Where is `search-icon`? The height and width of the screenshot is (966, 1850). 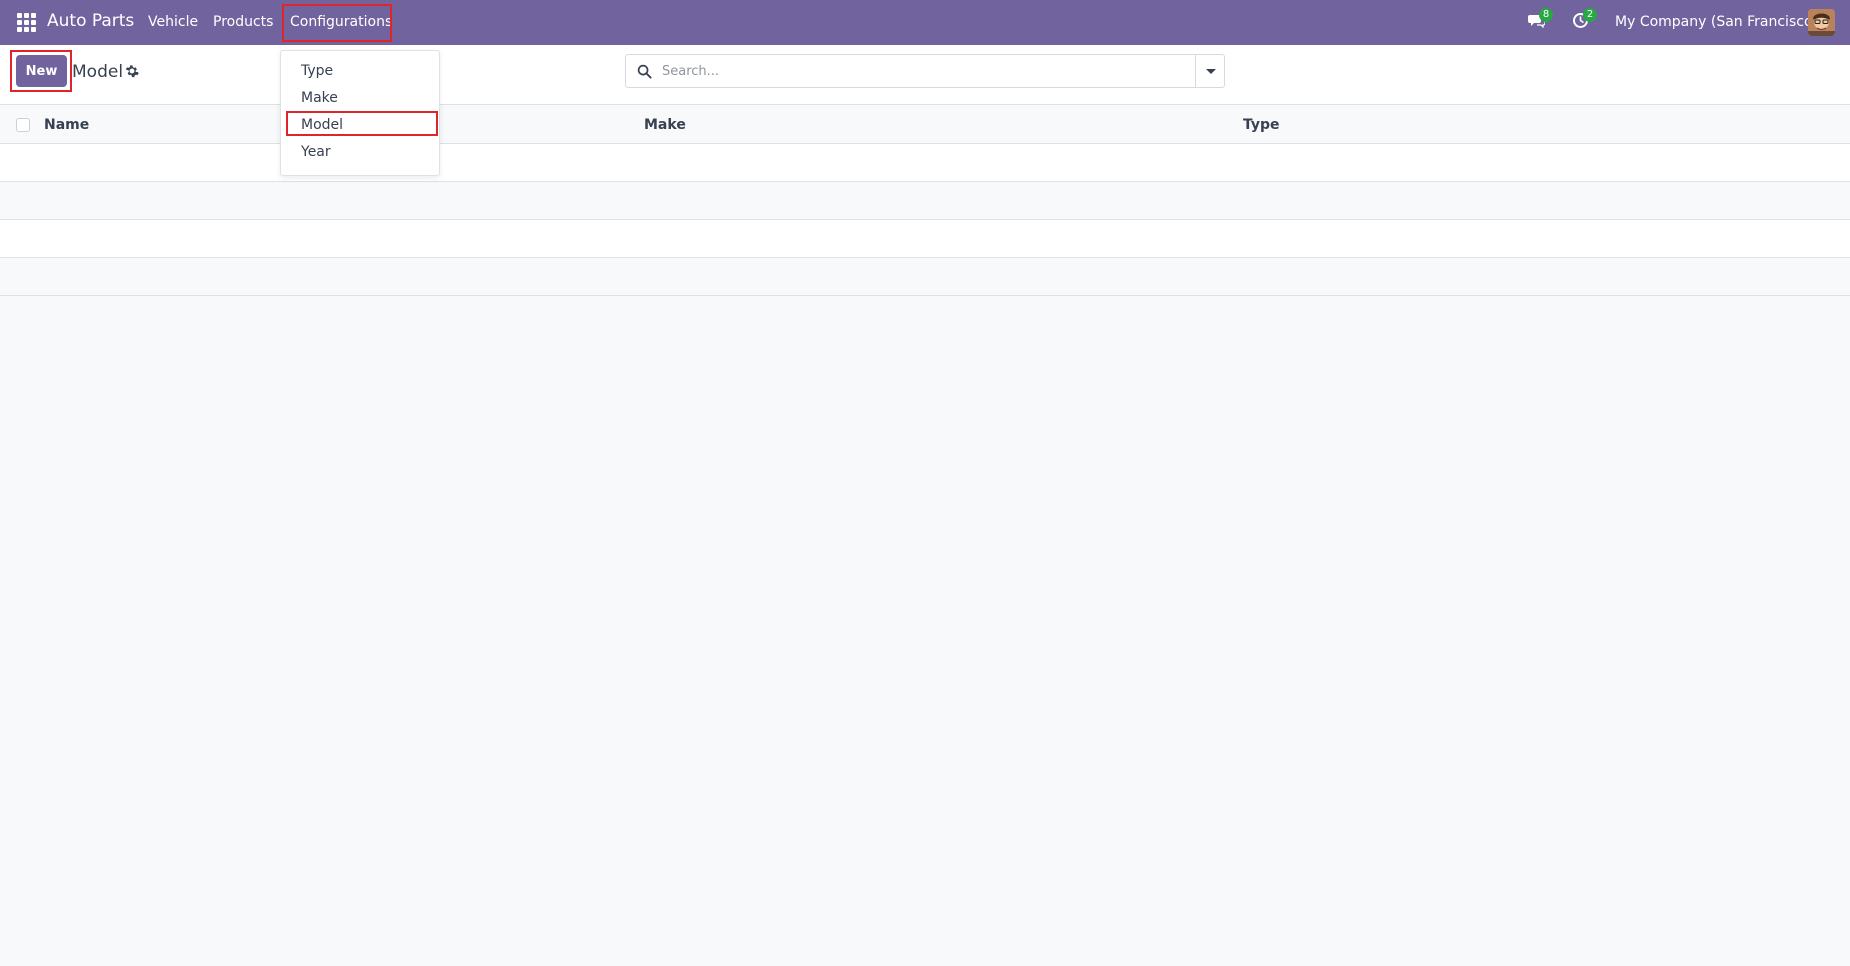 search-icon is located at coordinates (644, 71).